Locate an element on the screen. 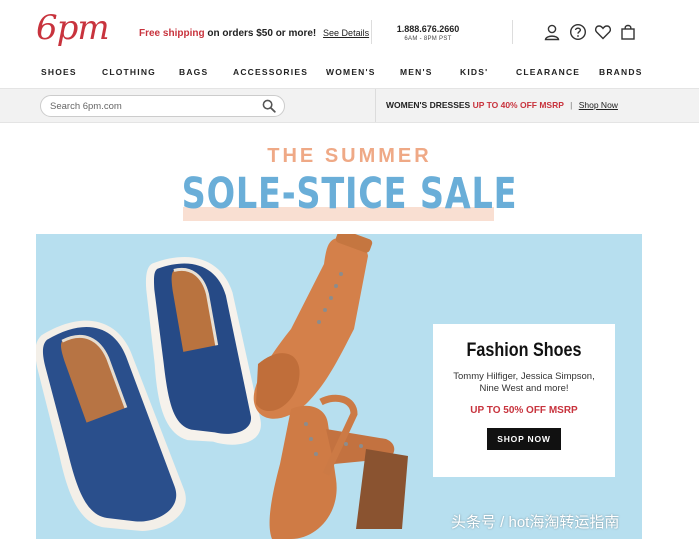 The width and height of the screenshot is (699, 539). logo: 6pm is located at coordinates (73, 28).